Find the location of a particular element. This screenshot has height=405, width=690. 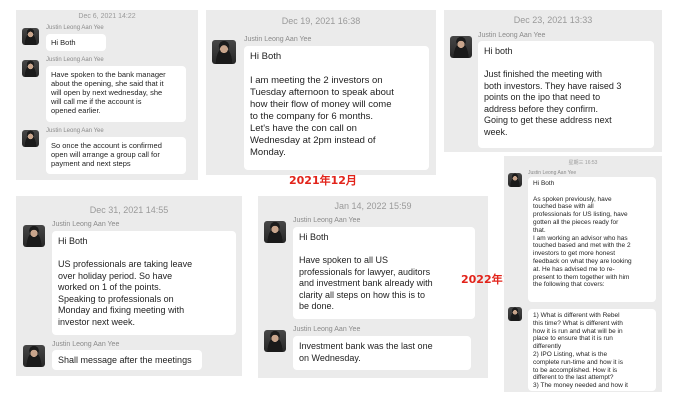

message-timestamp: 星期三 16:53 is located at coordinates (583, 163).